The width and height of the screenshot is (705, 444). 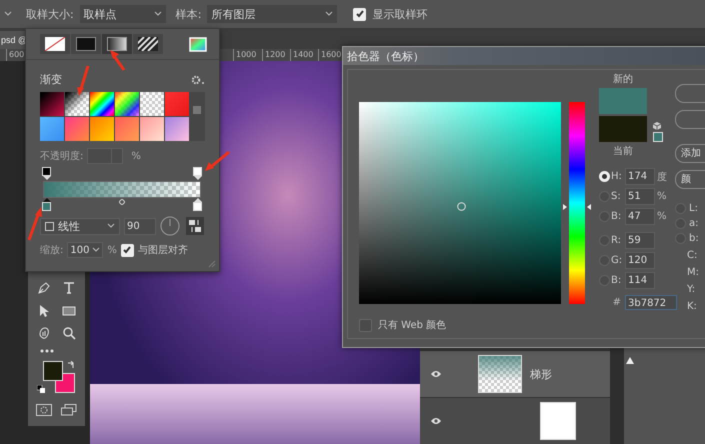 I want to click on new-color-label: 新的, so click(x=623, y=79).